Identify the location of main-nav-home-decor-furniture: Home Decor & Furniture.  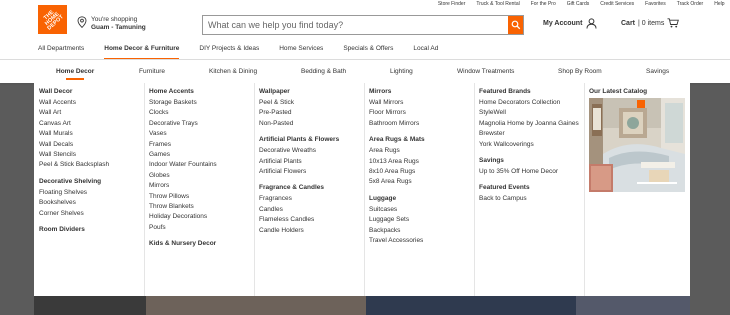
(142, 52).